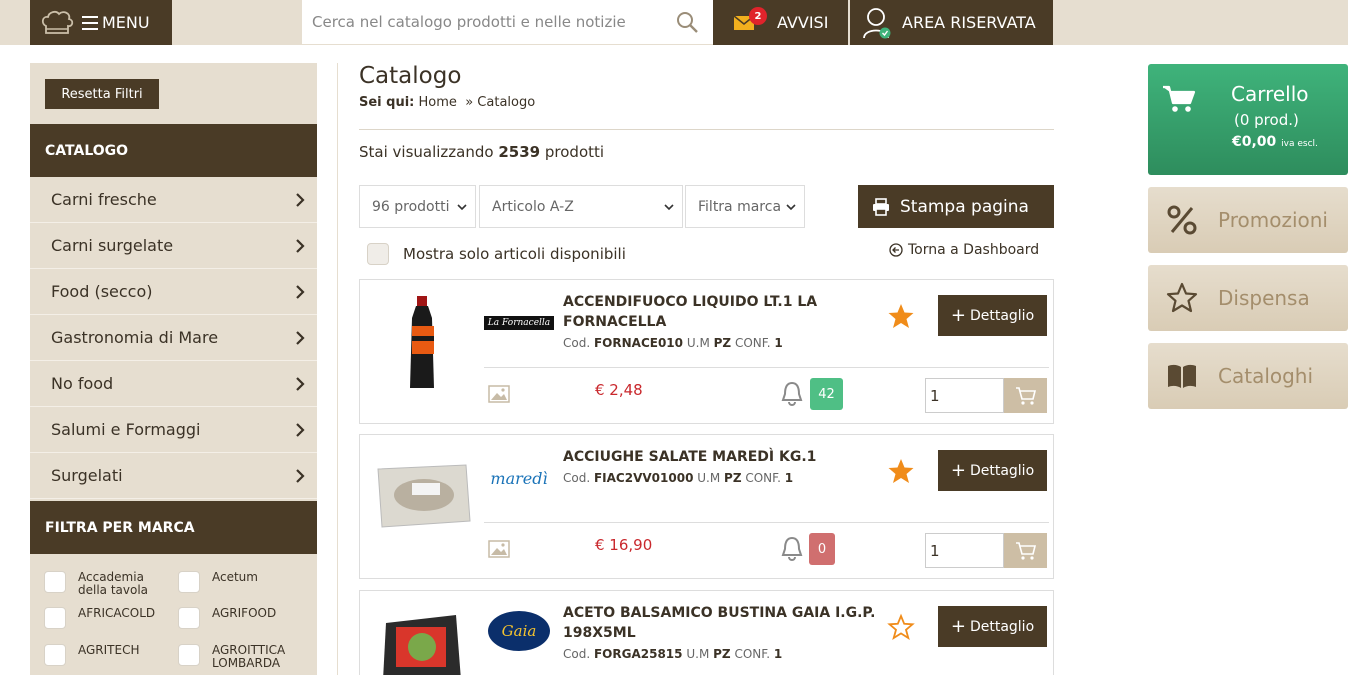  I want to click on breadcrumb-prefix: Sei qui:, so click(387, 102).